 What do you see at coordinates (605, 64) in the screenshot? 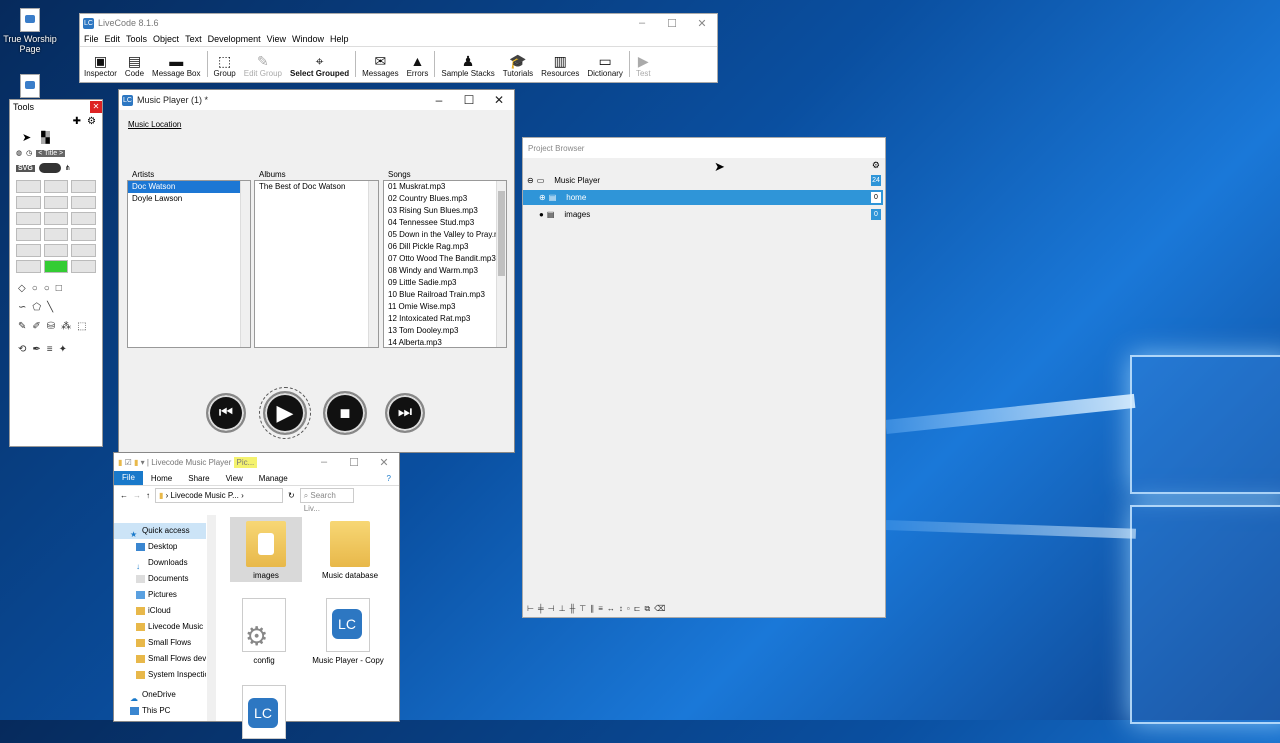
I see `dictionary-button: ▭ Dictionary` at bounding box center [605, 64].